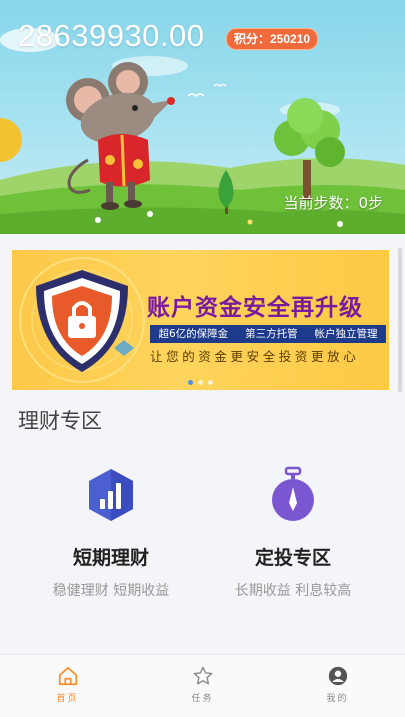 The width and height of the screenshot is (405, 717). What do you see at coordinates (293, 532) in the screenshot?
I see `product-fixed-investment: 定投专区 长期收益 利息较高` at bounding box center [293, 532].